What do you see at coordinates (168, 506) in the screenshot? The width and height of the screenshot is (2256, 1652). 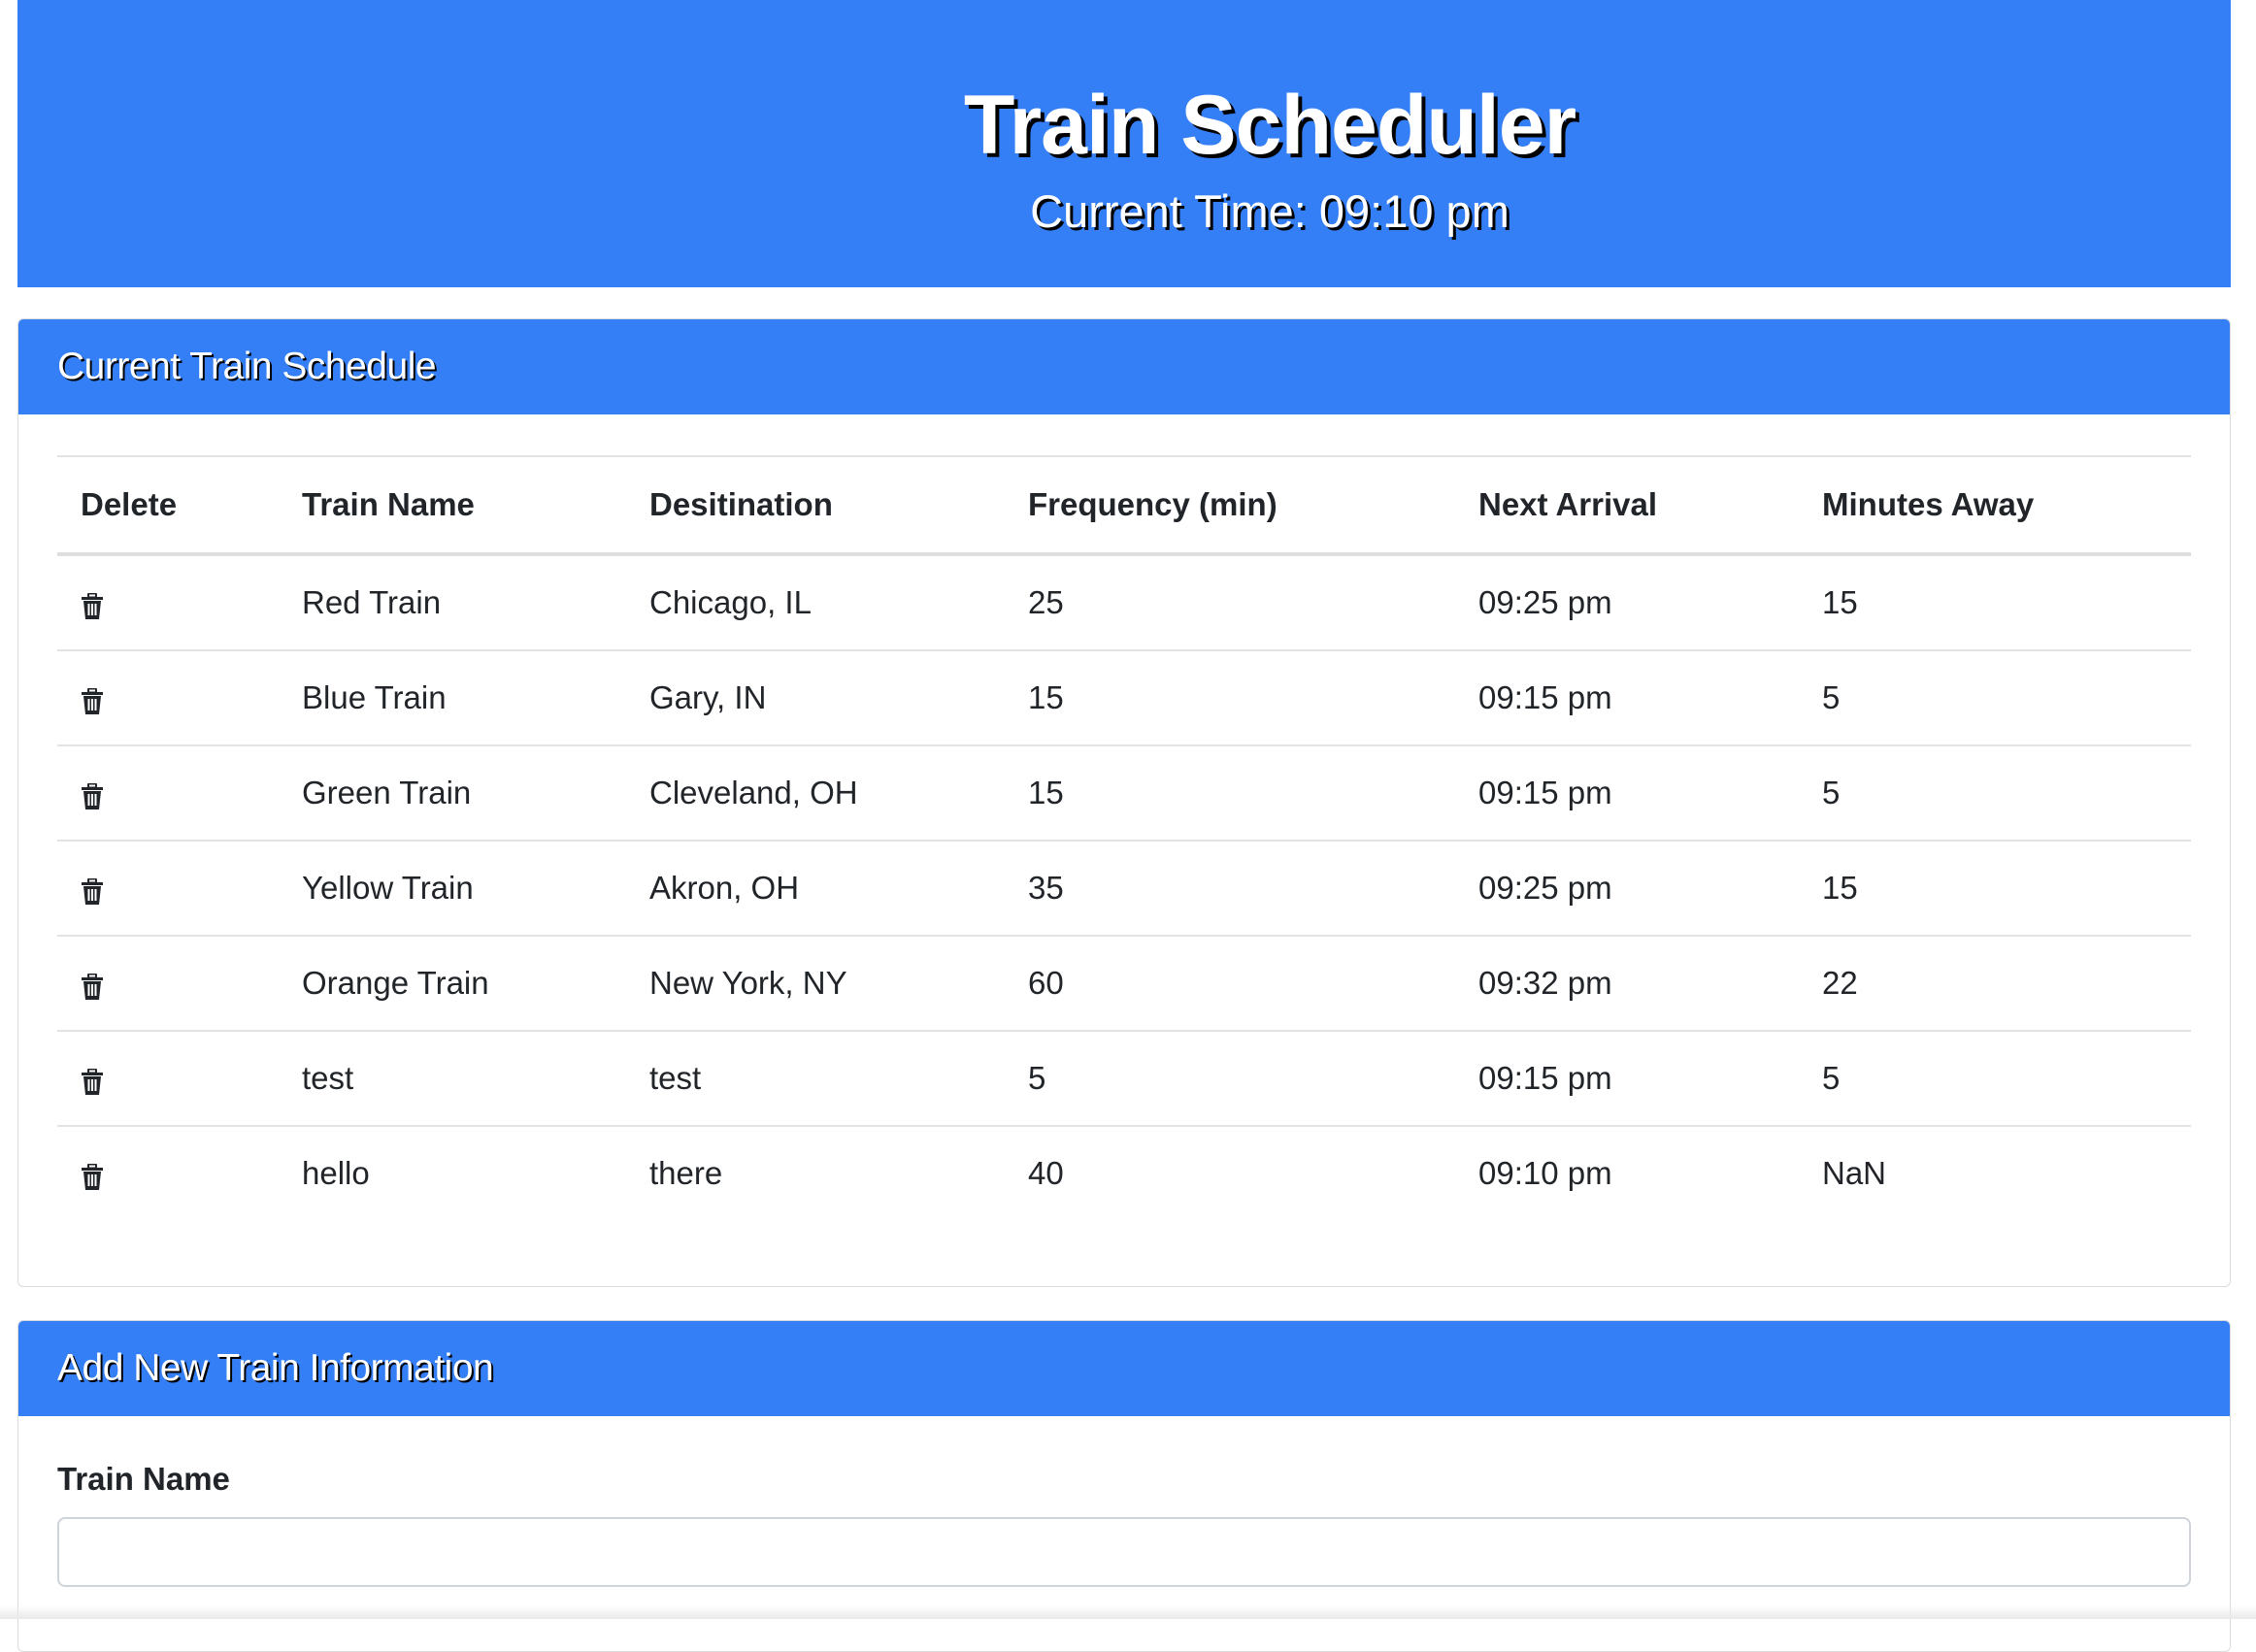 I see `column-header-delete: Delete` at bounding box center [168, 506].